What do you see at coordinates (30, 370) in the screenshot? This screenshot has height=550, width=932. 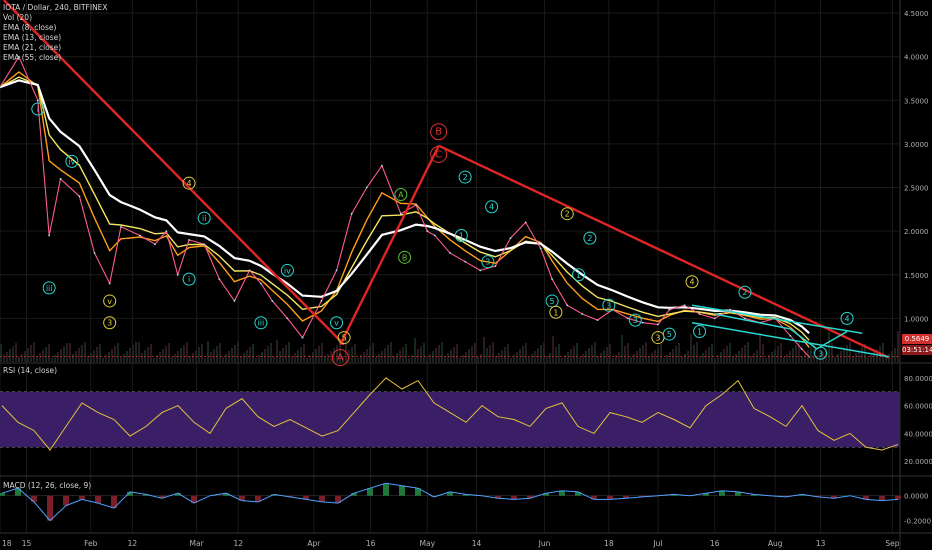 I see `rsi-label: RSI (14, close)` at bounding box center [30, 370].